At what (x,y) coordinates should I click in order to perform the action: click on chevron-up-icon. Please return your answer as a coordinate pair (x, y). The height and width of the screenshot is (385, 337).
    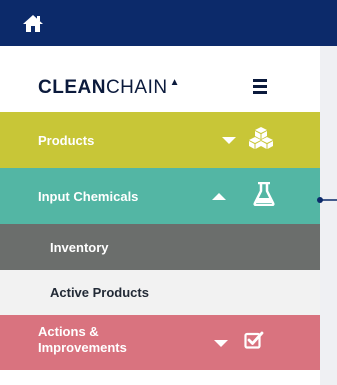
    Looking at the image, I should click on (219, 196).